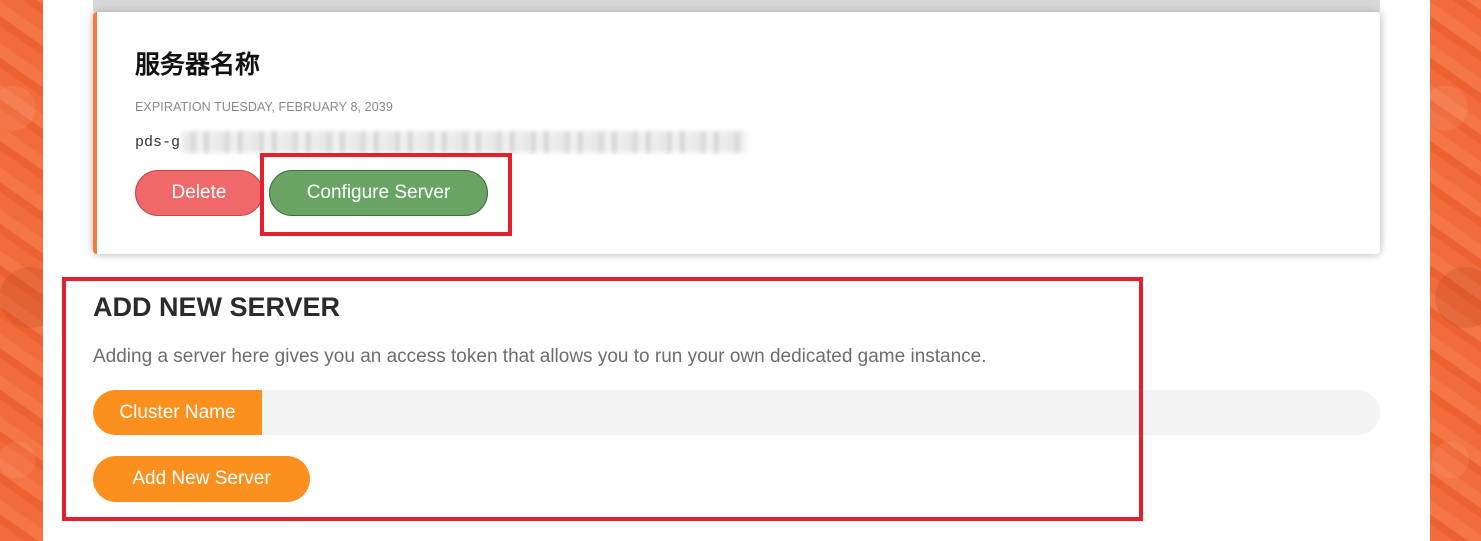 Image resolution: width=1481 pixels, height=541 pixels. Describe the element at coordinates (1455, 270) in the screenshot. I see `right-background-decoration` at that location.